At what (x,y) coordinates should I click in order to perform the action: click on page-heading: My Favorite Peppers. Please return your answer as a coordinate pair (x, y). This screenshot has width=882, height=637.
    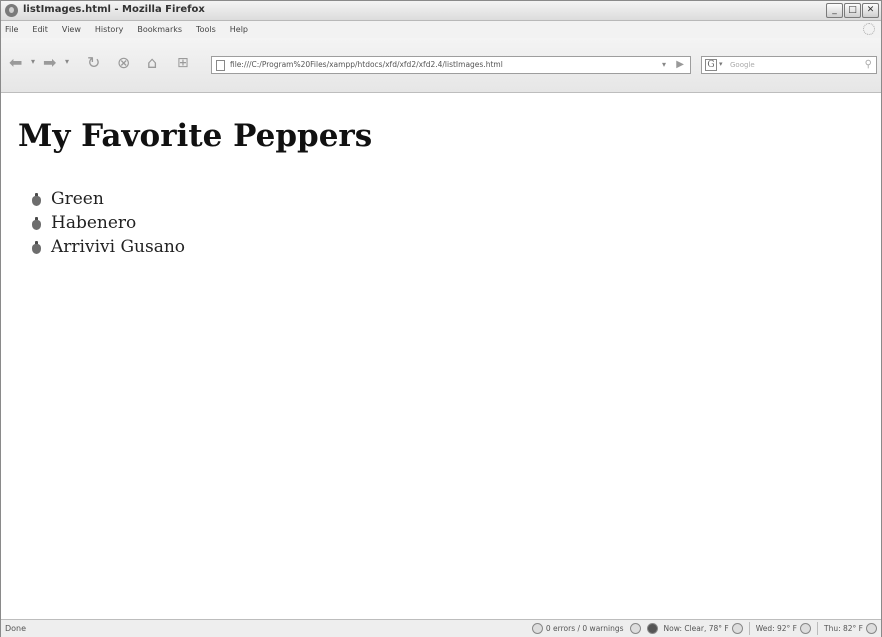
    Looking at the image, I should click on (195, 136).